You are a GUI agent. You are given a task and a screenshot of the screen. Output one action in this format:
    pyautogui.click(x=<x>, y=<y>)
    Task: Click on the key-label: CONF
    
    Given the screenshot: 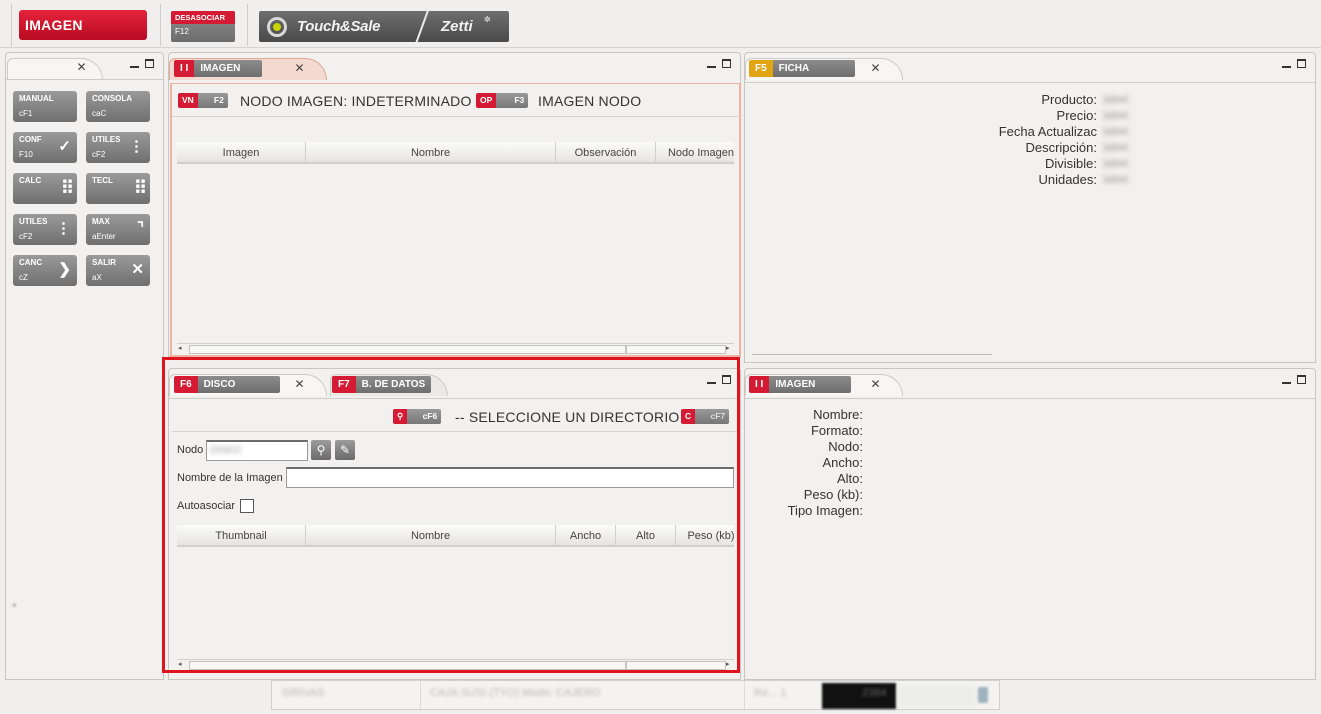 What is the action you would take?
    pyautogui.click(x=30, y=139)
    